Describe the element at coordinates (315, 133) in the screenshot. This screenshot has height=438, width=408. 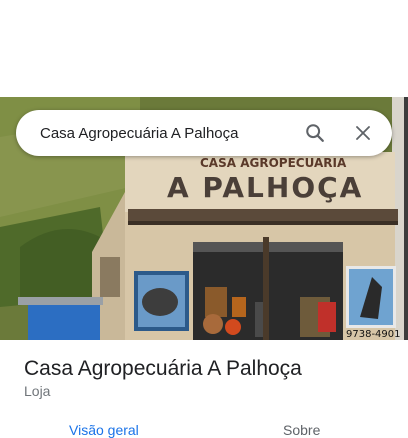
I see `search-icon` at that location.